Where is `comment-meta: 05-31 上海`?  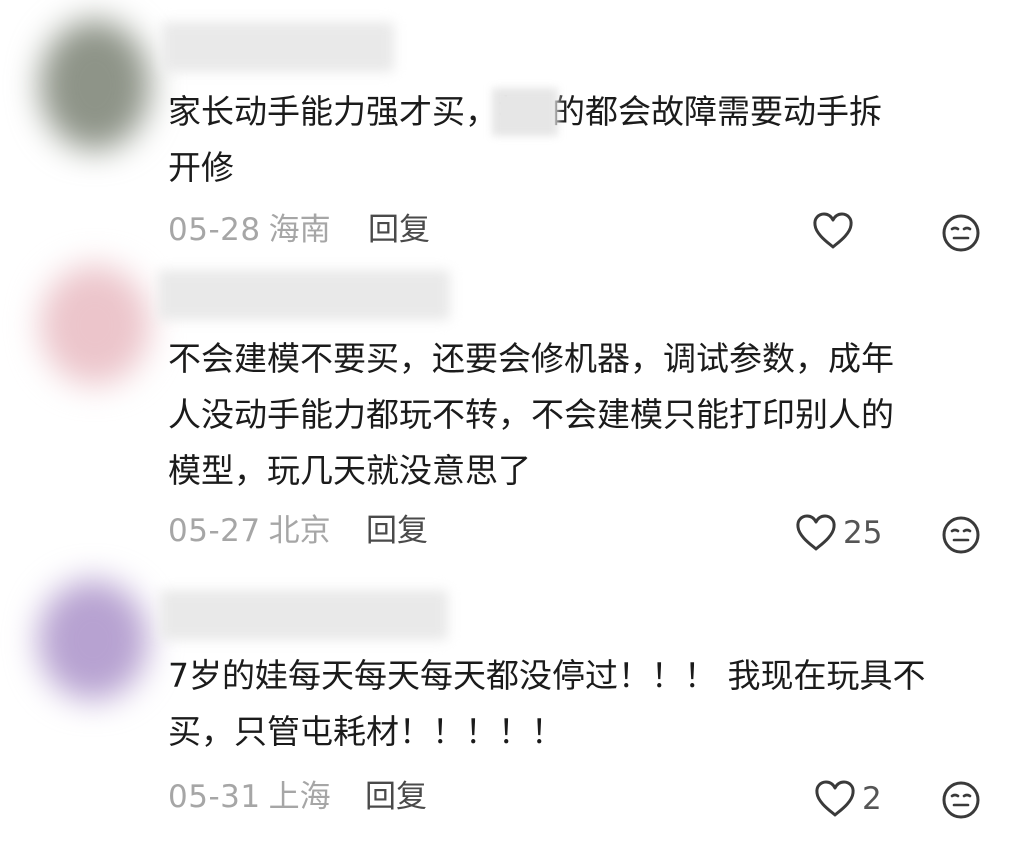
comment-meta: 05-31 上海 is located at coordinates (249, 797).